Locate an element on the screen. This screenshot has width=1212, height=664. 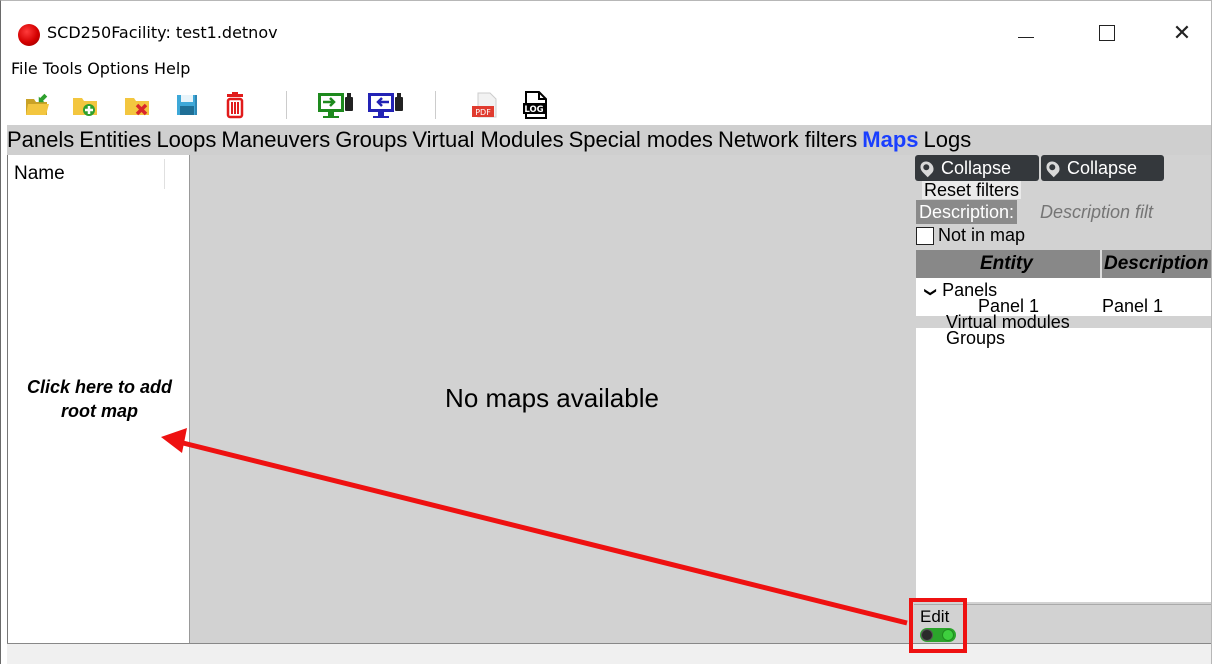
add-root-map-line-1: Click here to add is located at coordinates (99, 387).